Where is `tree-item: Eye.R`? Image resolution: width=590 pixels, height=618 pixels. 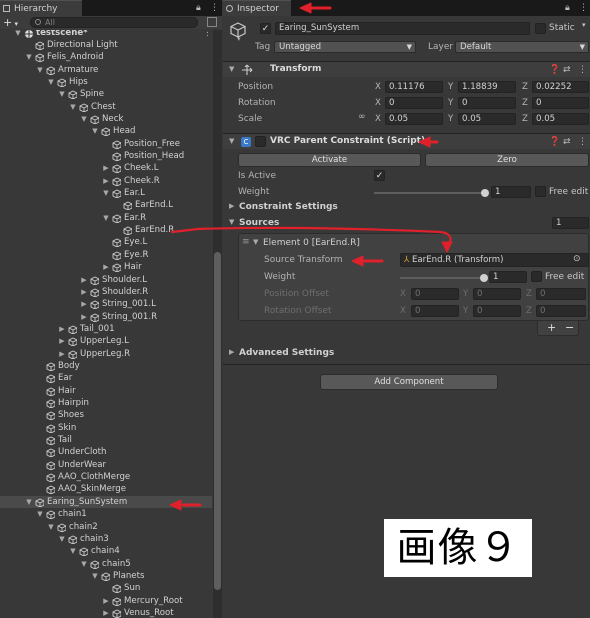 tree-item: Eye.R is located at coordinates (106, 255).